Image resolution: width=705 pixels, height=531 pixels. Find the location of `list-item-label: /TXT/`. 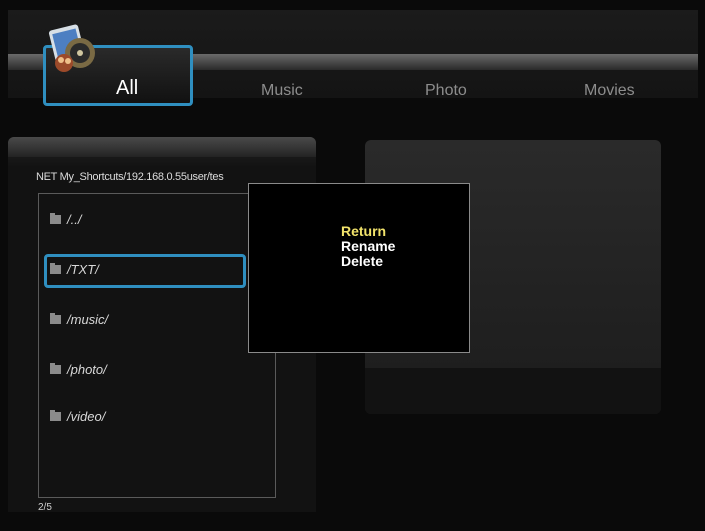

list-item-label: /TXT/ is located at coordinates (83, 269).